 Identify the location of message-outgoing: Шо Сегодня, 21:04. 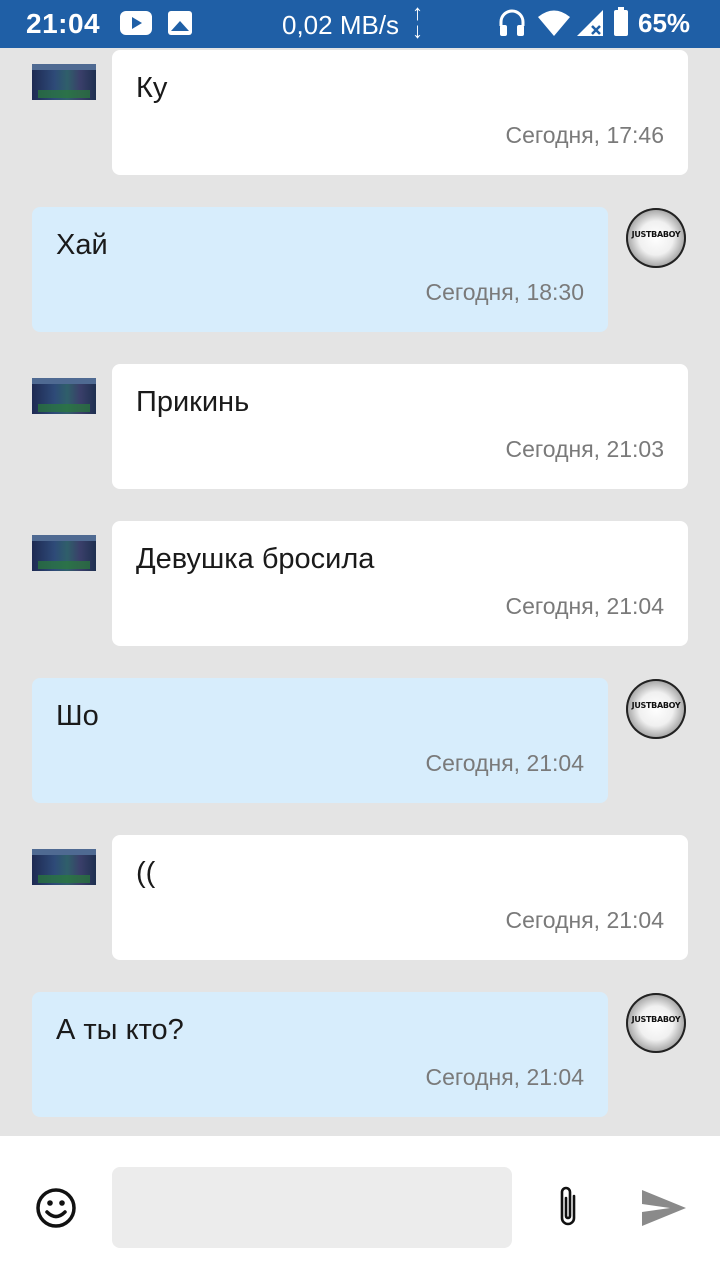
(320, 740).